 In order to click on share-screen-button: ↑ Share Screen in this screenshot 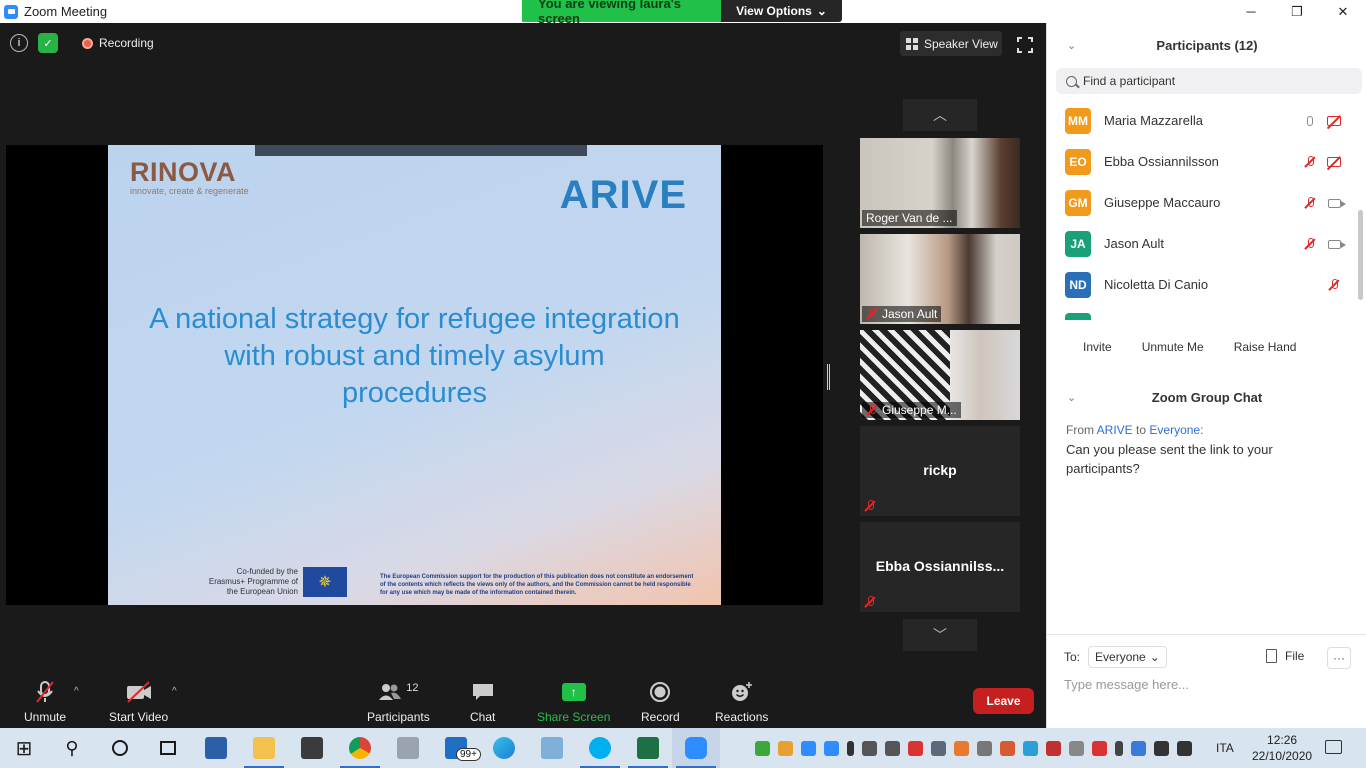, I will do `click(573, 702)`.